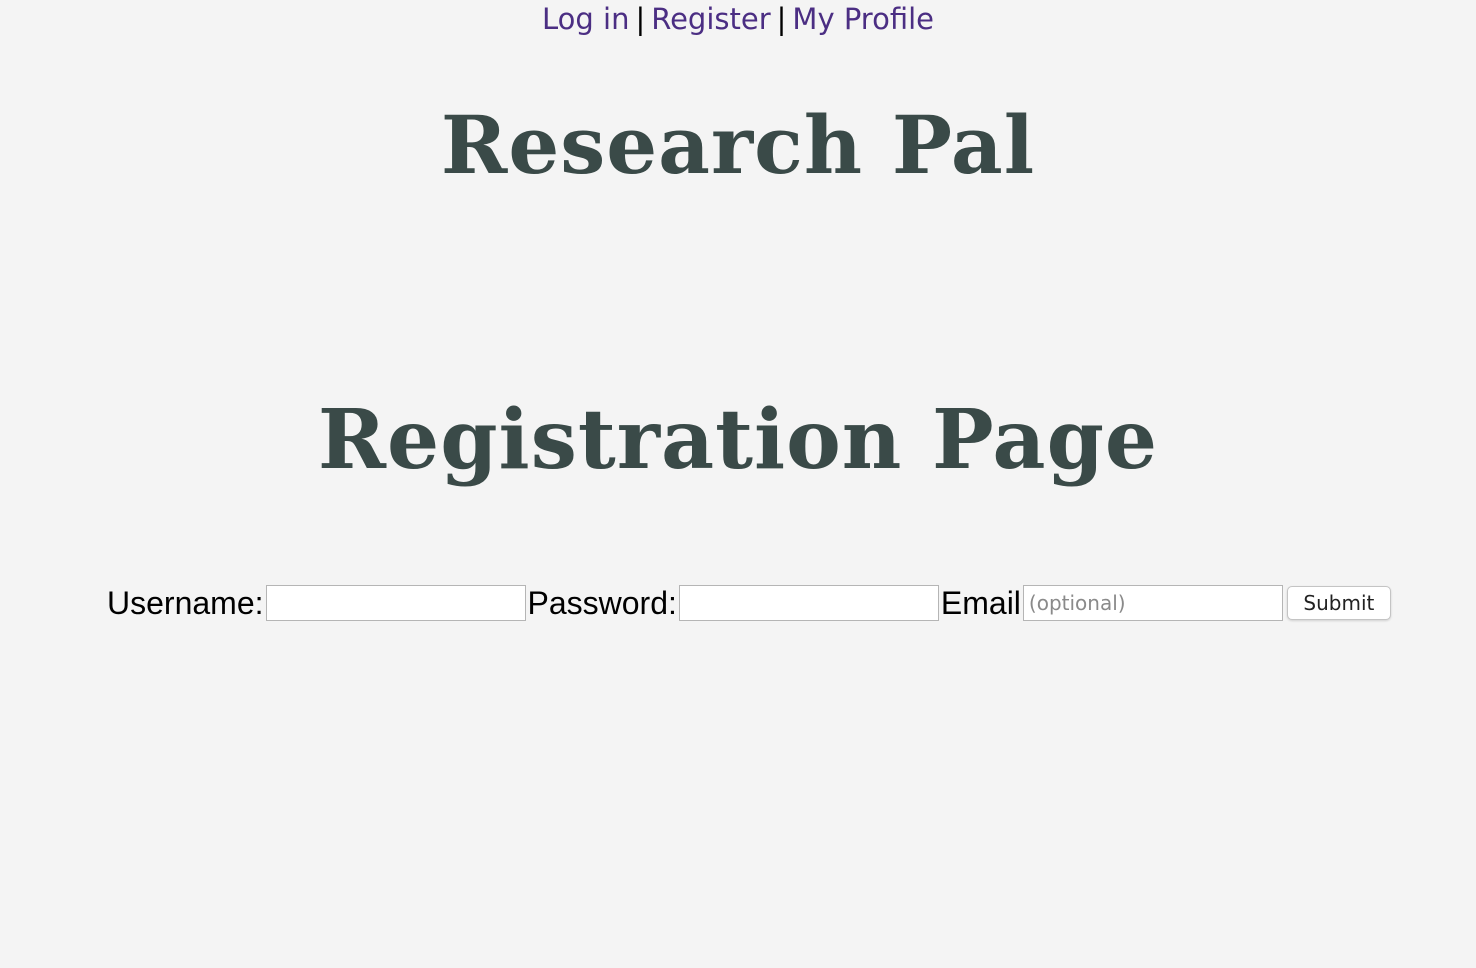 This screenshot has width=1476, height=968. Describe the element at coordinates (1152, 603) in the screenshot. I see `email-input` at that location.